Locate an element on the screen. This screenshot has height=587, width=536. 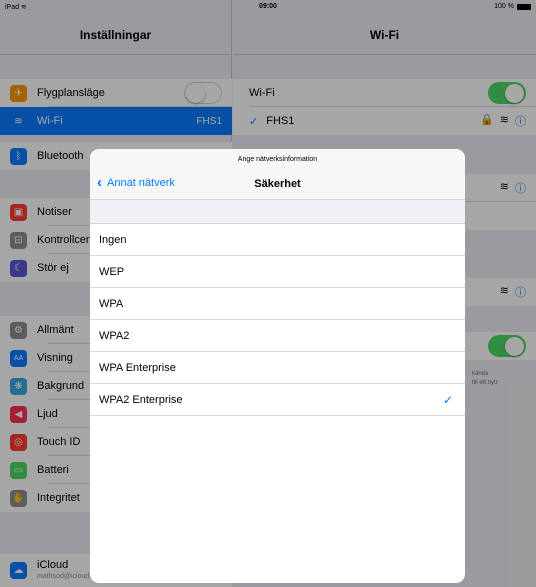
security-option-selected: WPA2 Enterprise ✓ is located at coordinates (277, 400).